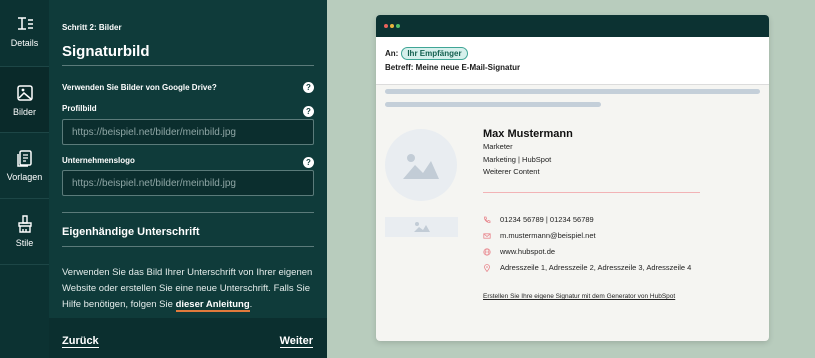 The image size is (815, 358). Describe the element at coordinates (188, 132) in the screenshot. I see `profile-image-input: https://beispiel.net/bilder/meinbild.jpg` at that location.